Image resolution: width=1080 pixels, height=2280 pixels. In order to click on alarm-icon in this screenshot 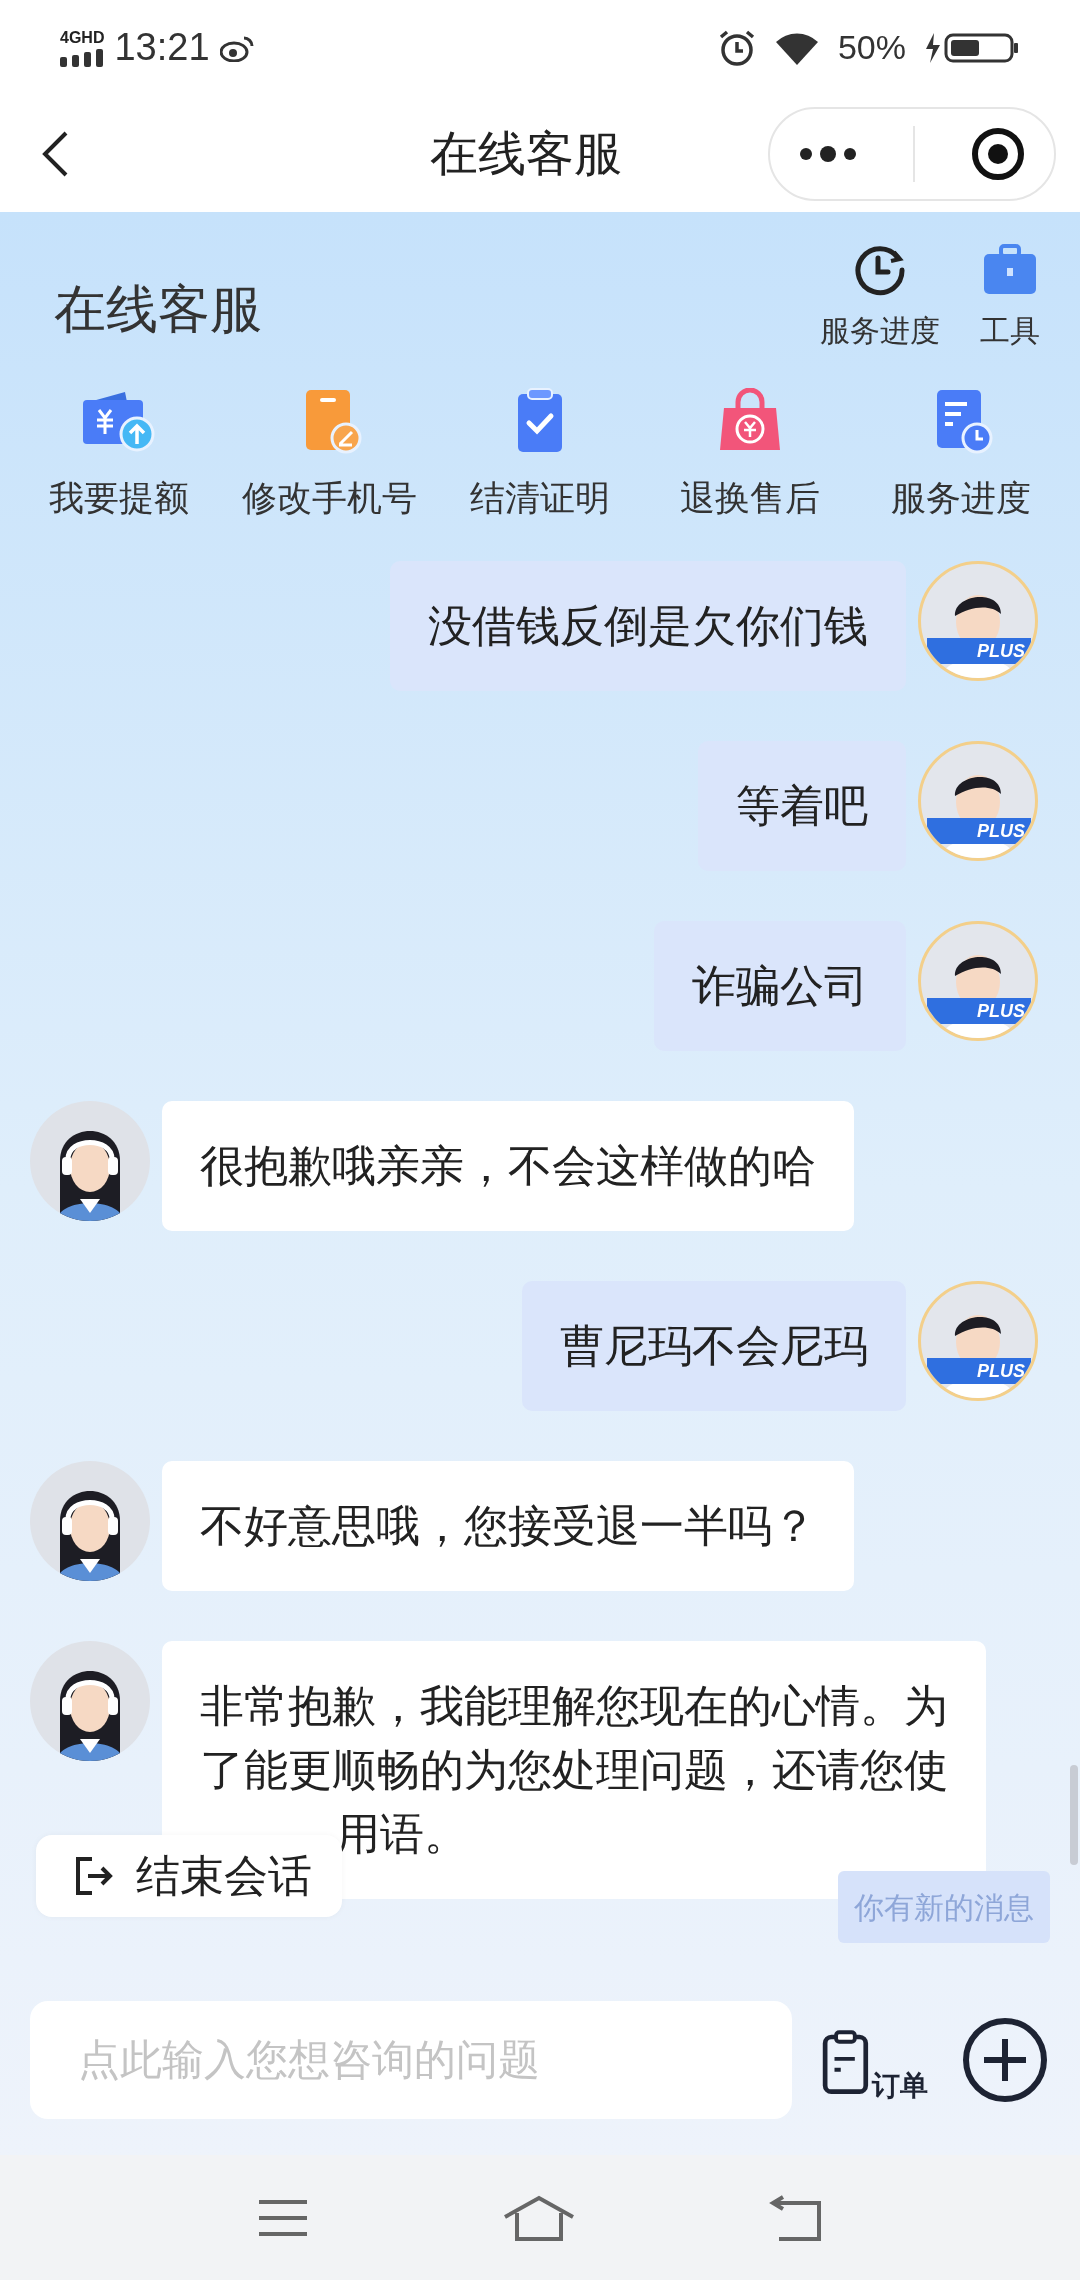, I will do `click(736, 47)`.